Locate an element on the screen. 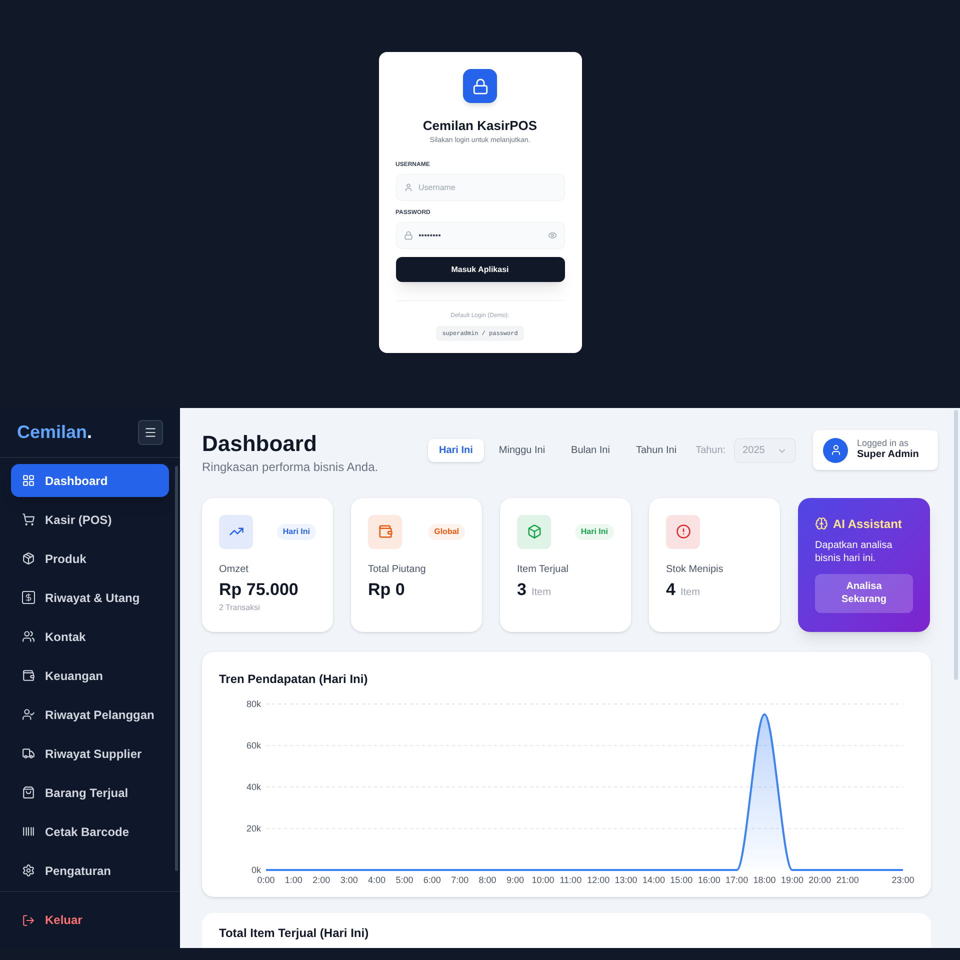 The image size is (960, 960). menu-icon is located at coordinates (150, 432).